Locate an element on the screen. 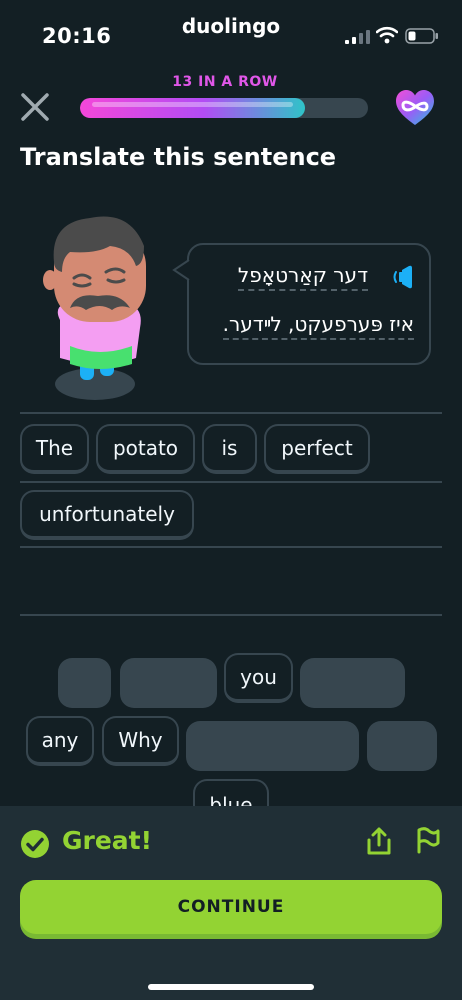  streak-label: 13 IN A ROW is located at coordinates (225, 82).